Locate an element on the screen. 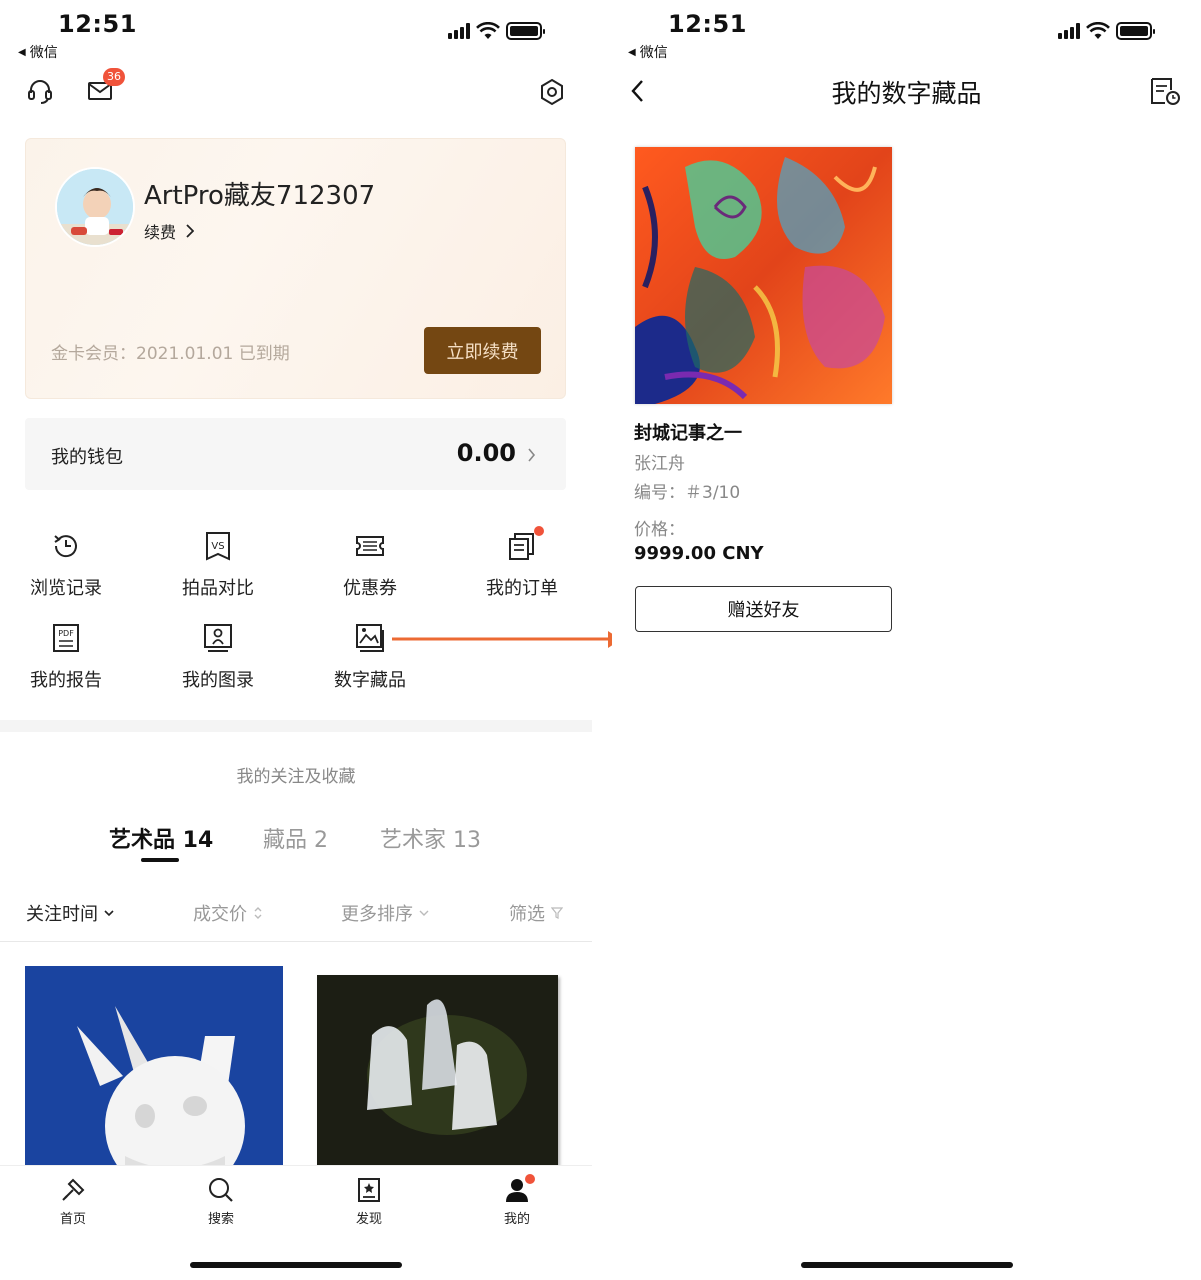 The height and width of the screenshot is (1280, 1201). grid-coupon: 优惠券 is located at coordinates (370, 565).